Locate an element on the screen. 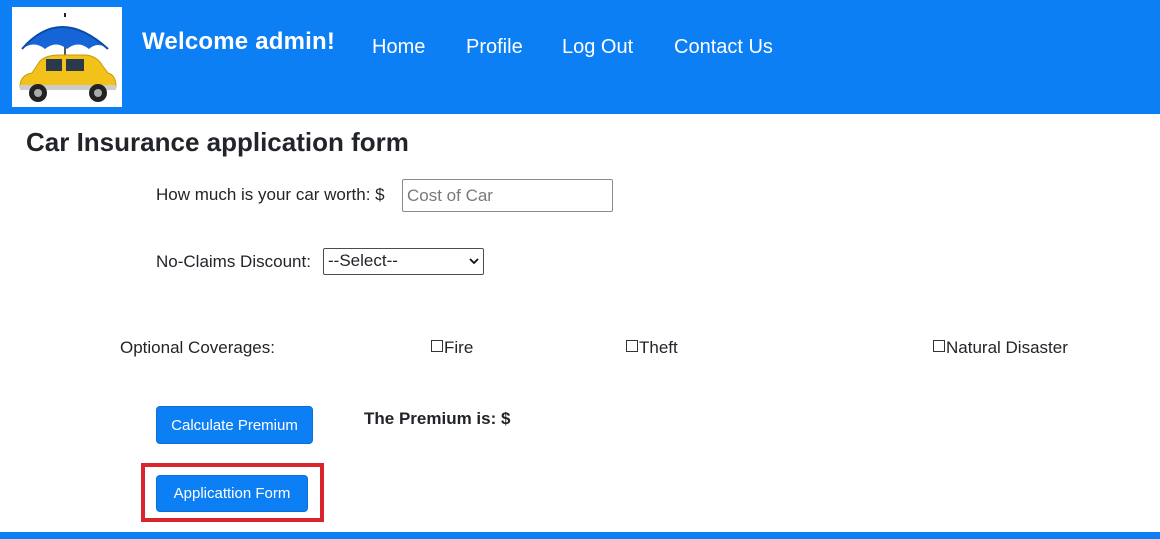 The image size is (1160, 539). nav-profile: Profile is located at coordinates (494, 47).